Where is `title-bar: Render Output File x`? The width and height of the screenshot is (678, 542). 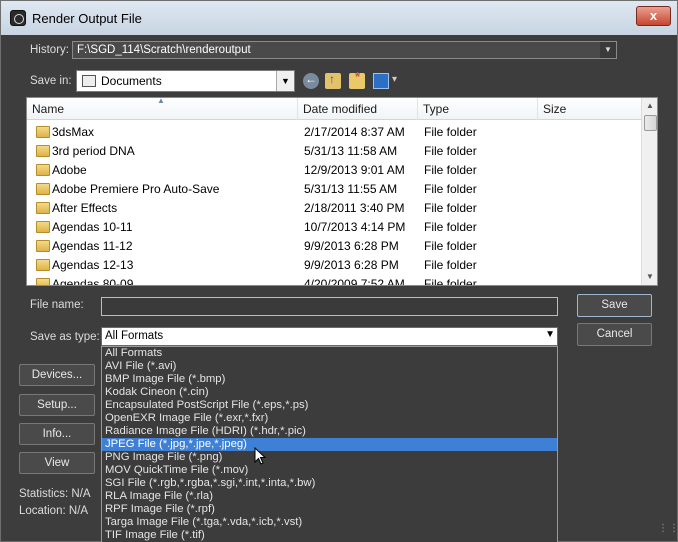
title-bar: Render Output File x is located at coordinates (339, 18).